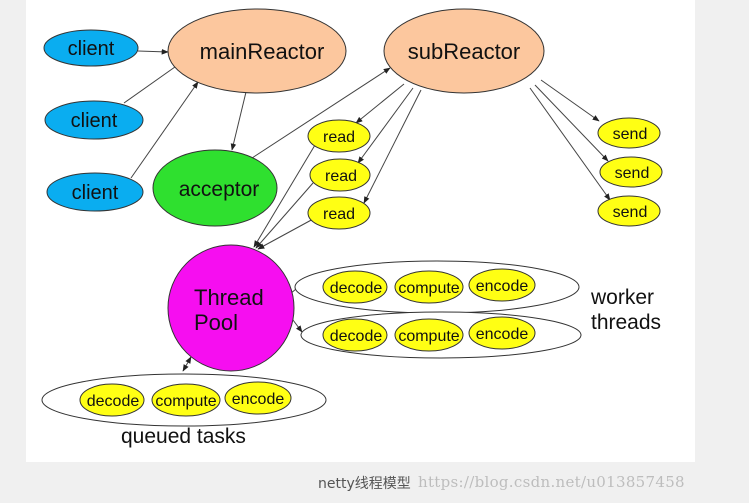 The image size is (749, 503). What do you see at coordinates (380, 103) in the screenshot?
I see `arrow-sub-read1` at bounding box center [380, 103].